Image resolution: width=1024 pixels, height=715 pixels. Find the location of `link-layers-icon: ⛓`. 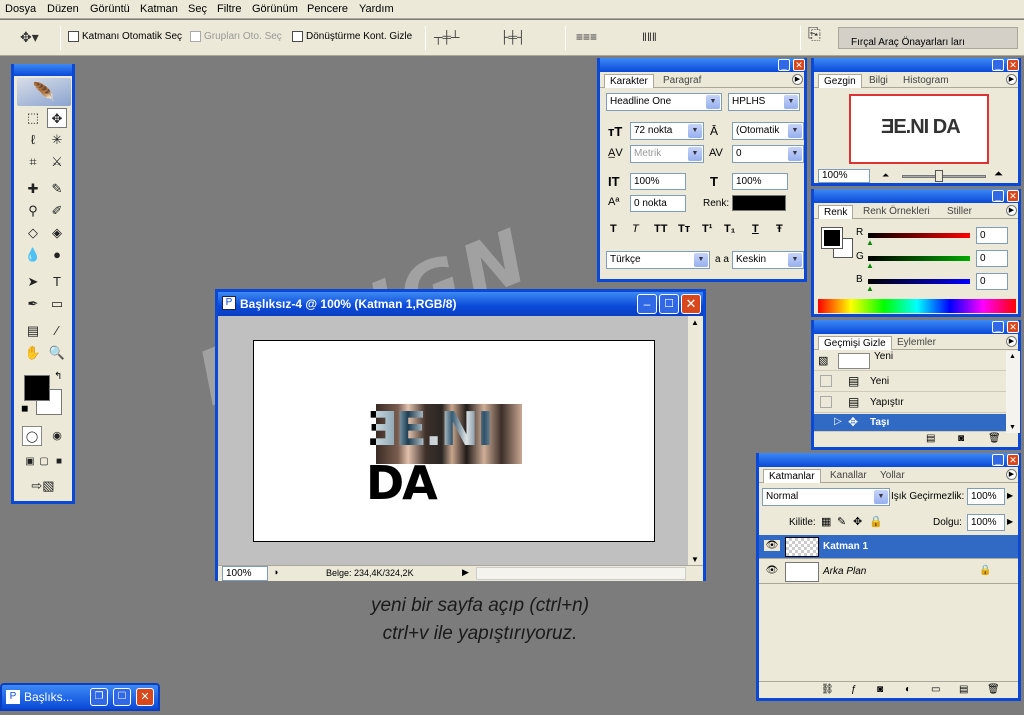

link-layers-icon: ⛓ is located at coordinates (827, 689).